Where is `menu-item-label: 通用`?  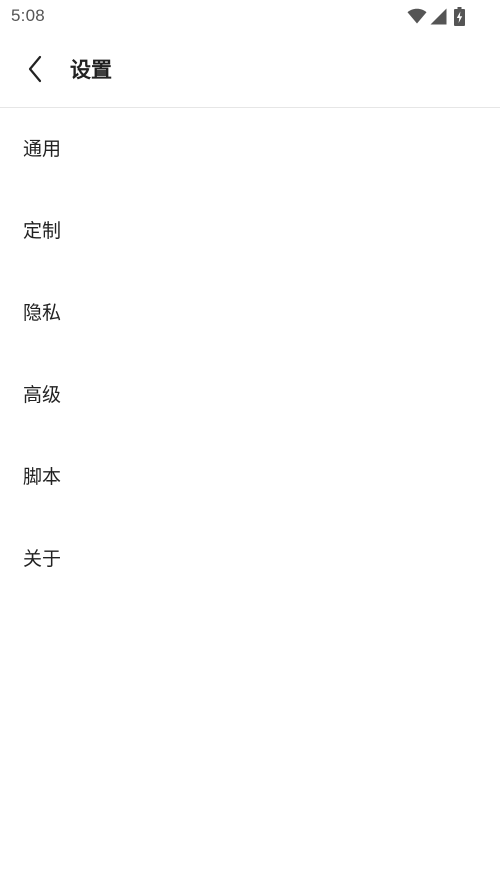
menu-item-label: 通用 is located at coordinates (42, 149).